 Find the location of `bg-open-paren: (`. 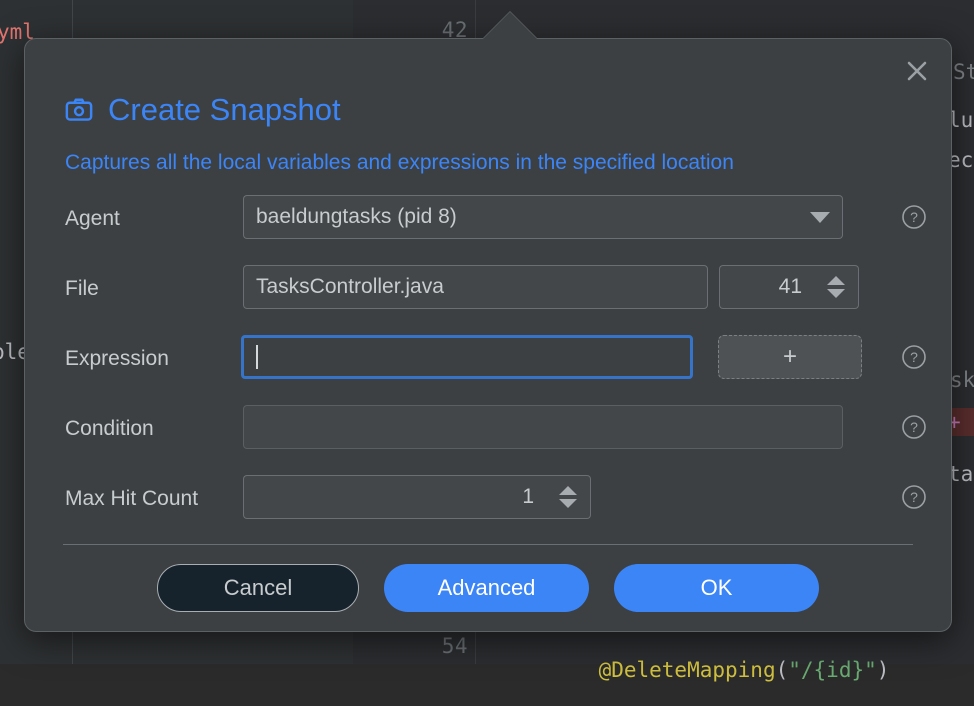

bg-open-paren: ( is located at coordinates (782, 670).